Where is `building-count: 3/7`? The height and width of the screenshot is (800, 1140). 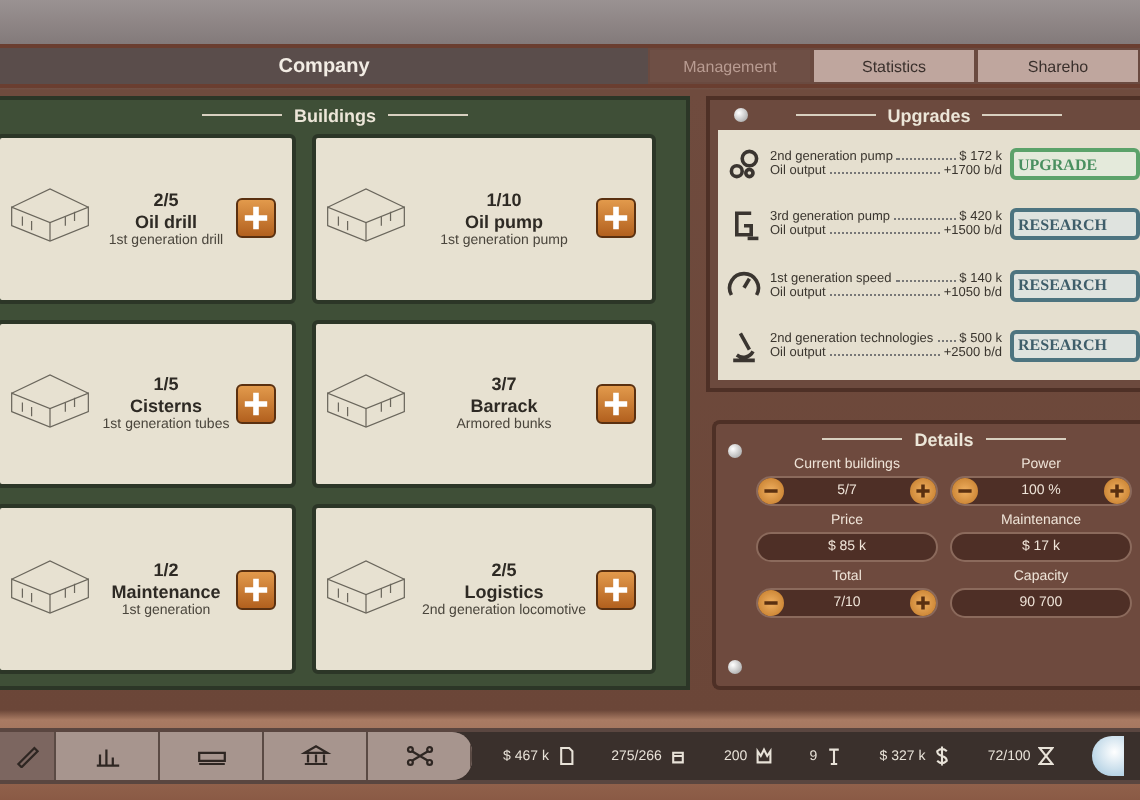
building-count: 3/7 is located at coordinates (504, 385).